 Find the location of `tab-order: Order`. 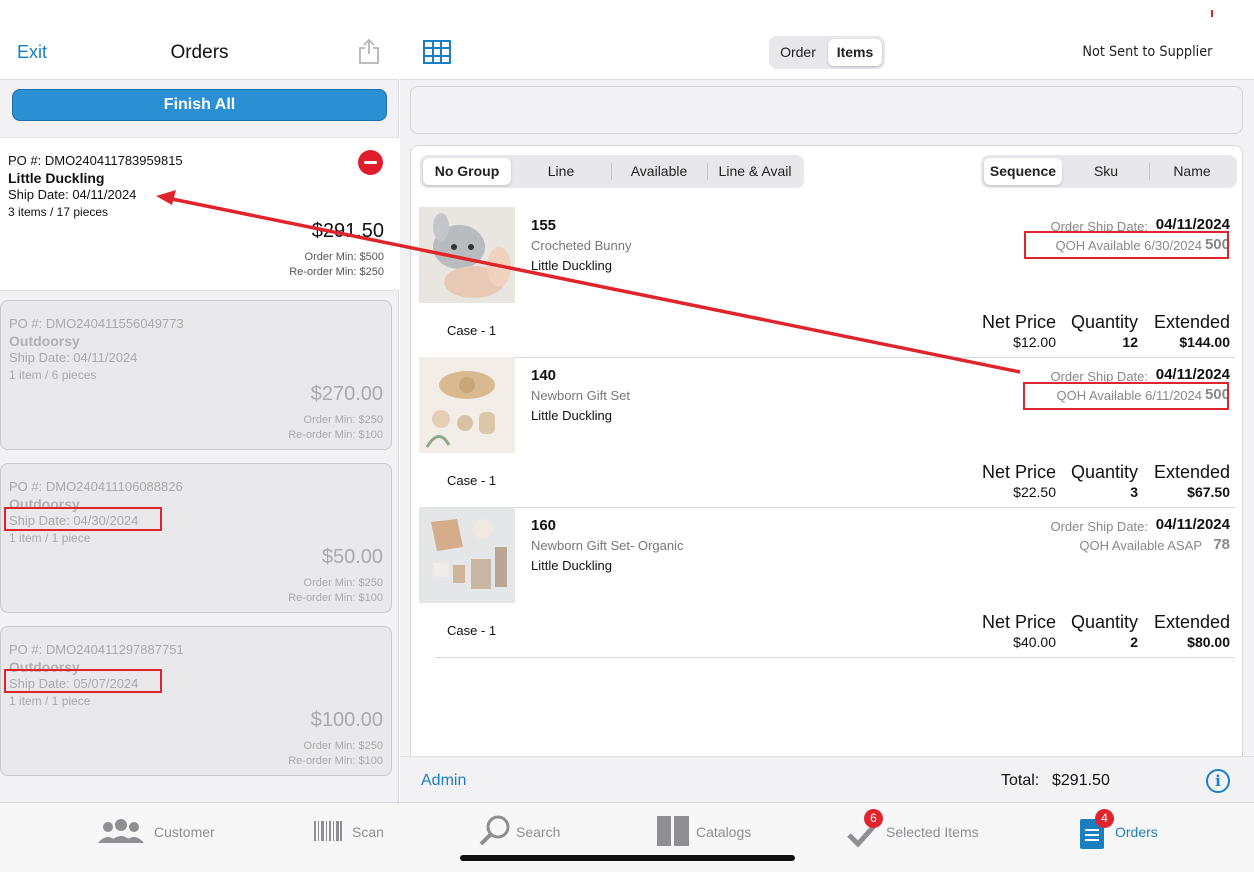

tab-order: Order is located at coordinates (798, 52).